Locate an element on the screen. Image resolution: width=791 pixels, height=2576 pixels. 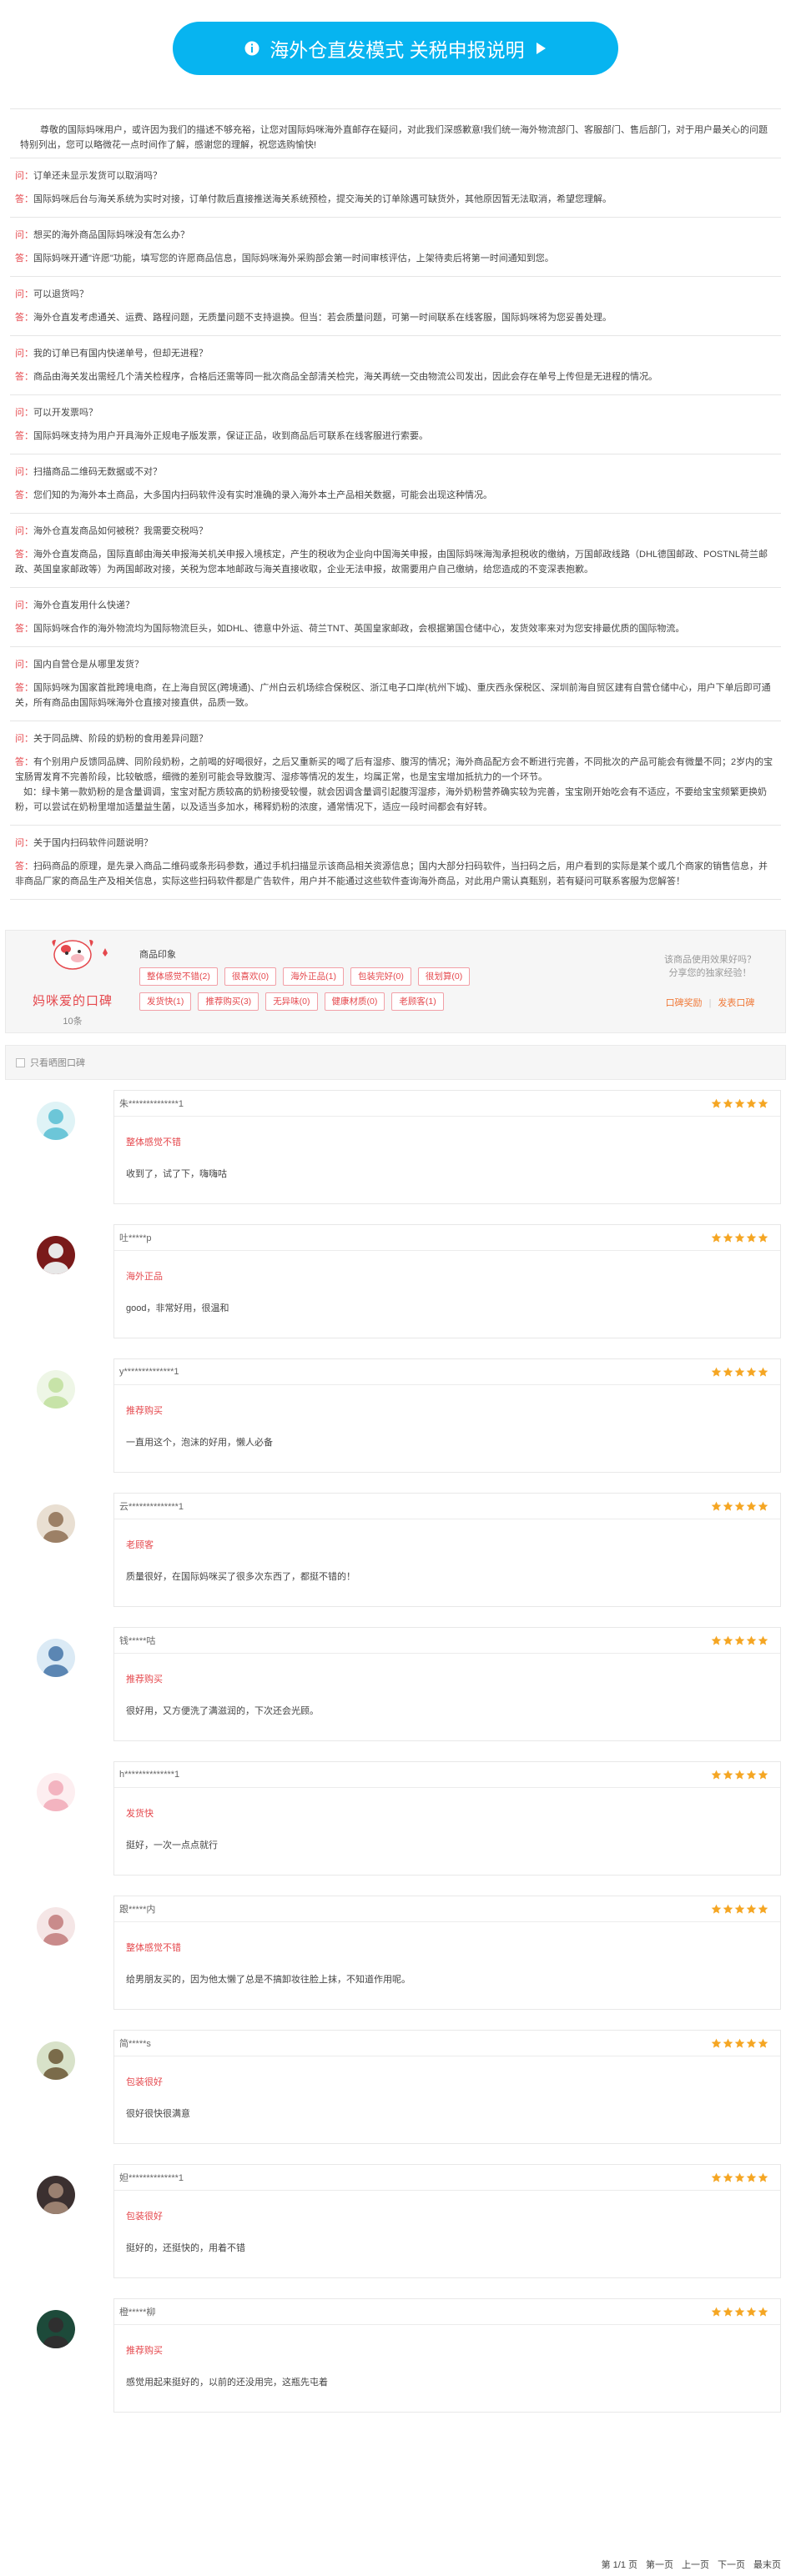
review-text: 收到了，试了下，嗨嗨咕 is located at coordinates (176, 1174).